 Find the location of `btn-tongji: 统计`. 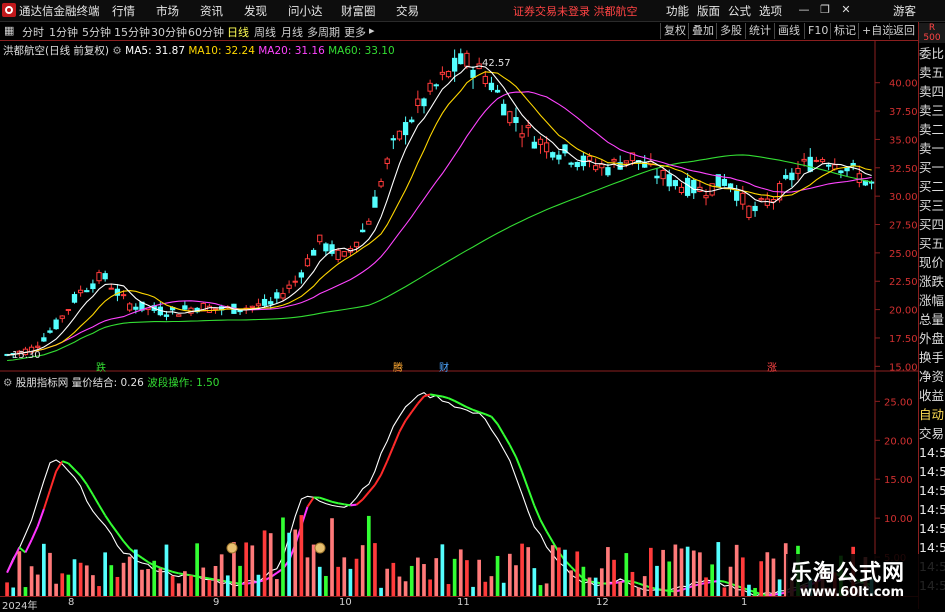

btn-tongji: 统计 is located at coordinates (759, 31).